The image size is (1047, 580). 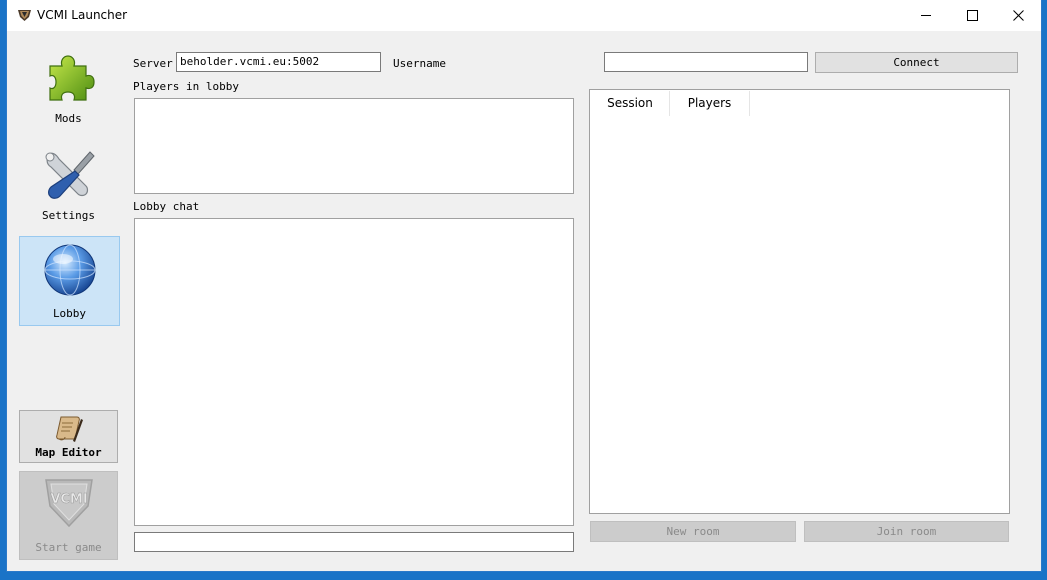 I want to click on vcmi-shield-icon: VCMI, so click(x=69, y=503).